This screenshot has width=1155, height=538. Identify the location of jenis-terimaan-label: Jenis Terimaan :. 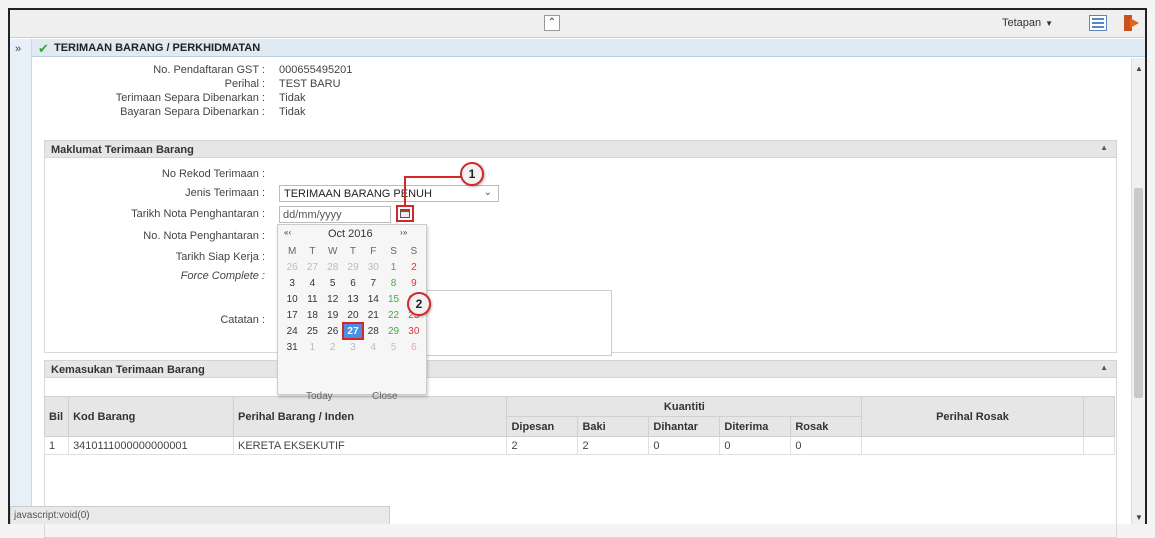
(225, 193).